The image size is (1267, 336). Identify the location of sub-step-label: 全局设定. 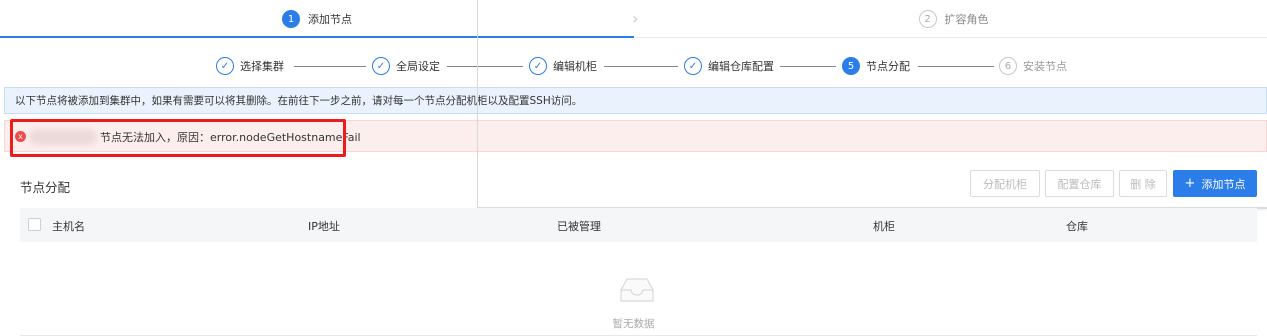
(418, 66).